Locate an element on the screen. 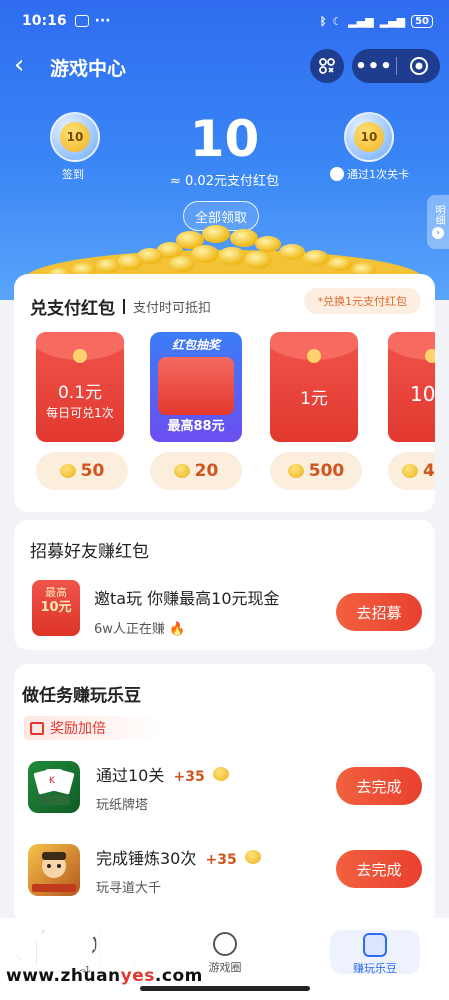  reward-item: 10 42 is located at coordinates (411, 411).